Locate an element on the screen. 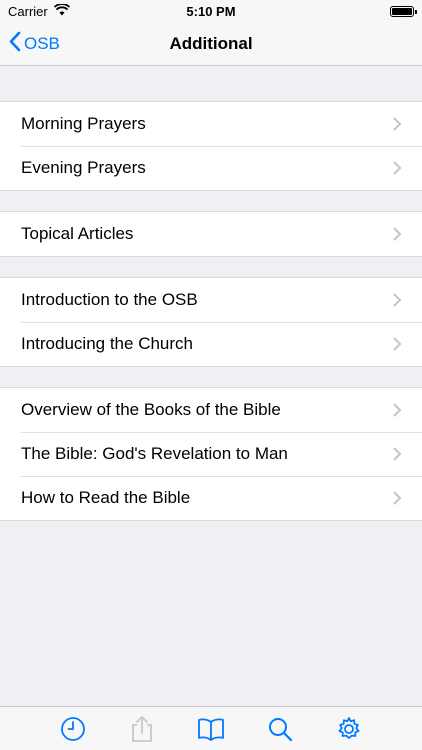 The width and height of the screenshot is (422, 750). list-item-label: The Bible: God's Revelation to Man is located at coordinates (154, 453).